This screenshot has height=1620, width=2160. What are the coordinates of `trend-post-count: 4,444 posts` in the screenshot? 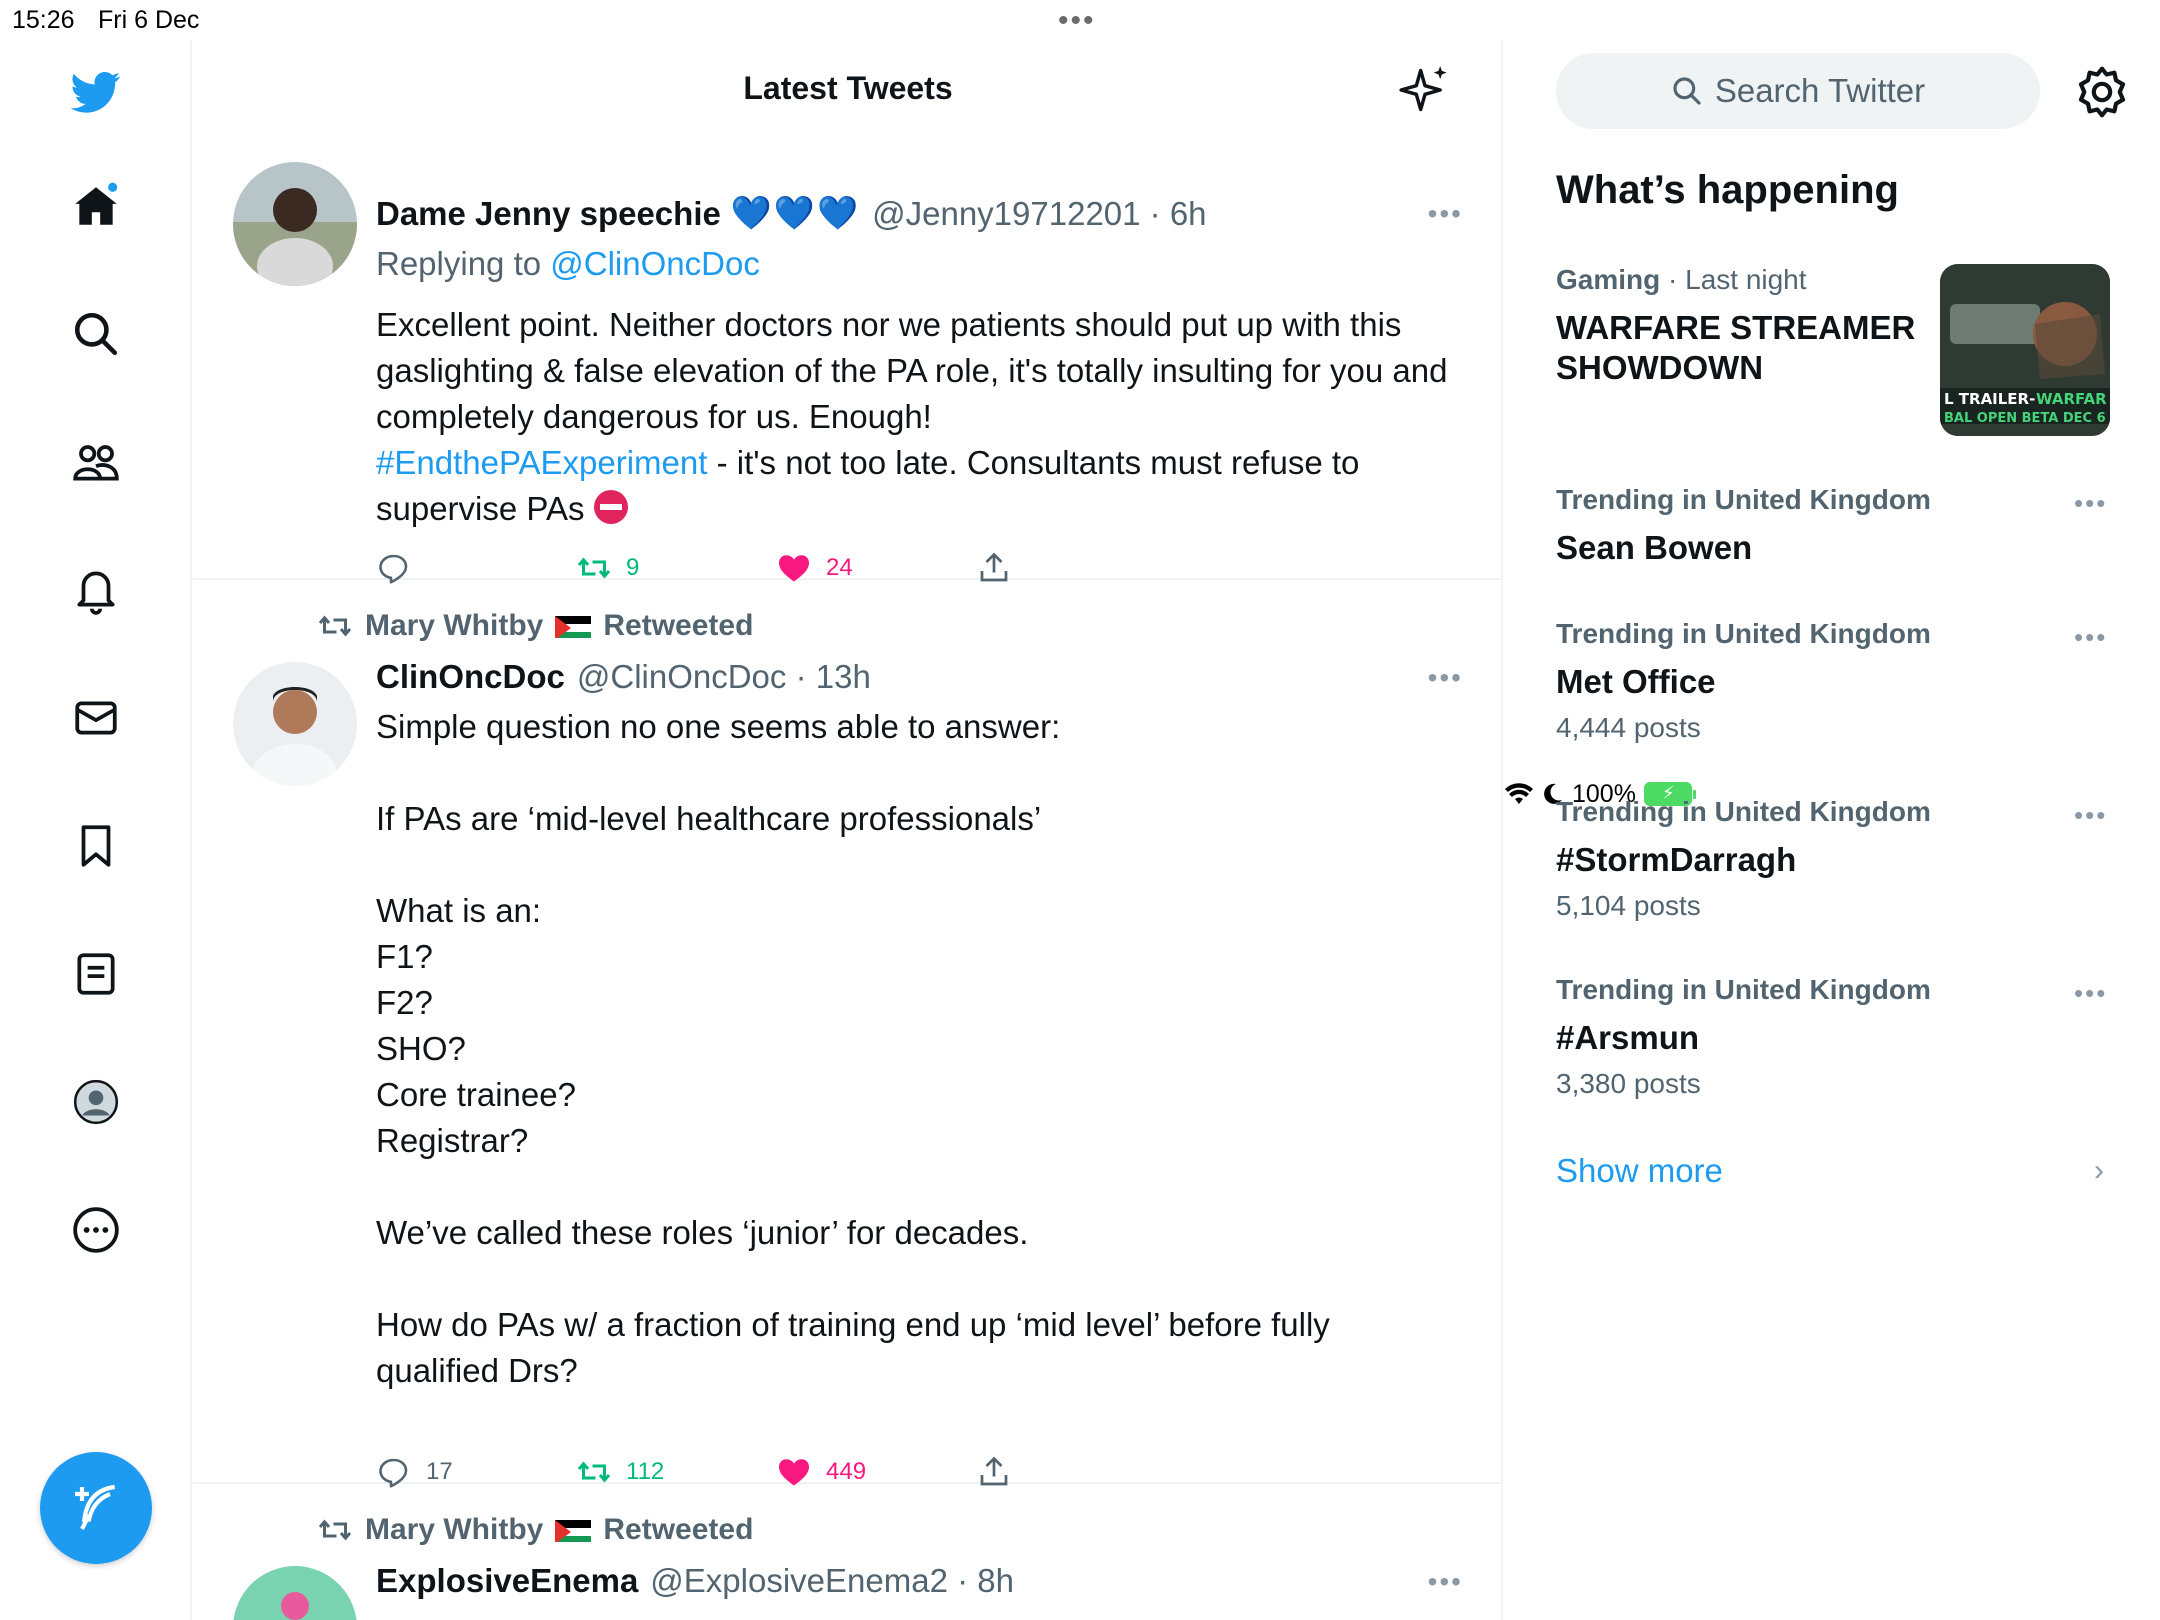 It's located at (1628, 727).